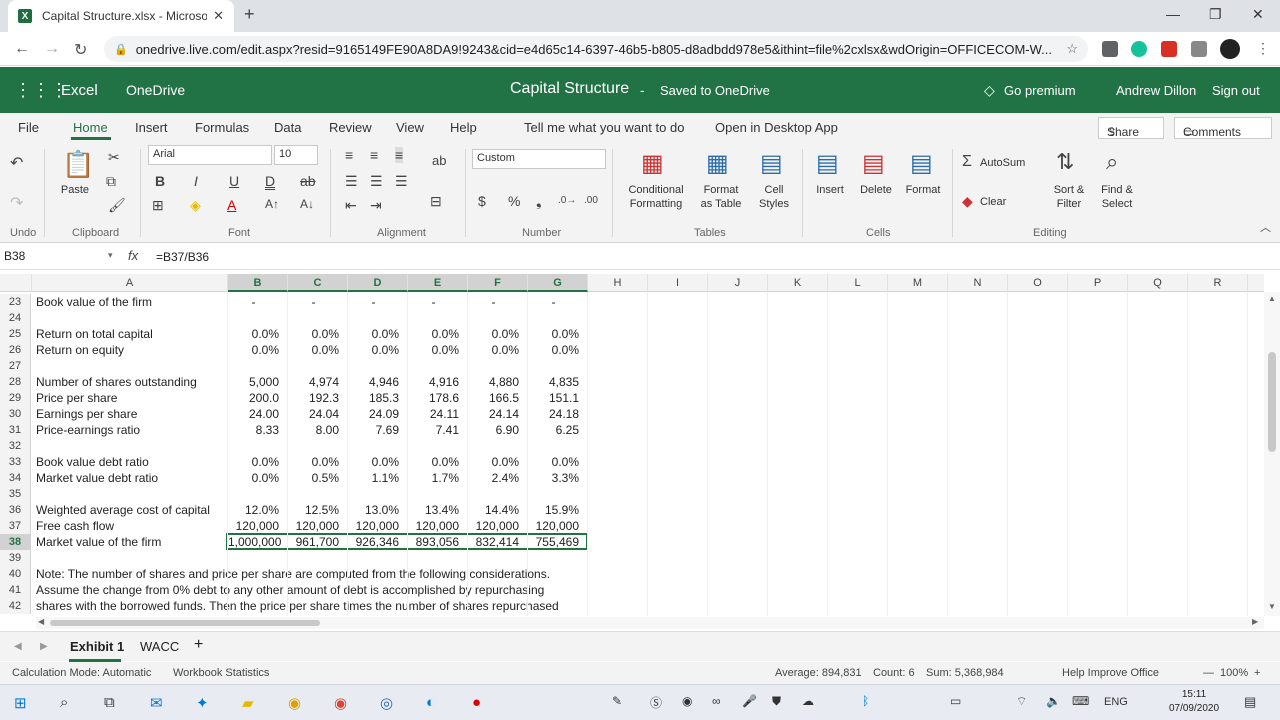 Image resolution: width=1280 pixels, height=720 pixels. What do you see at coordinates (439, 160) in the screenshot?
I see `wrap-text-icon: ab` at bounding box center [439, 160].